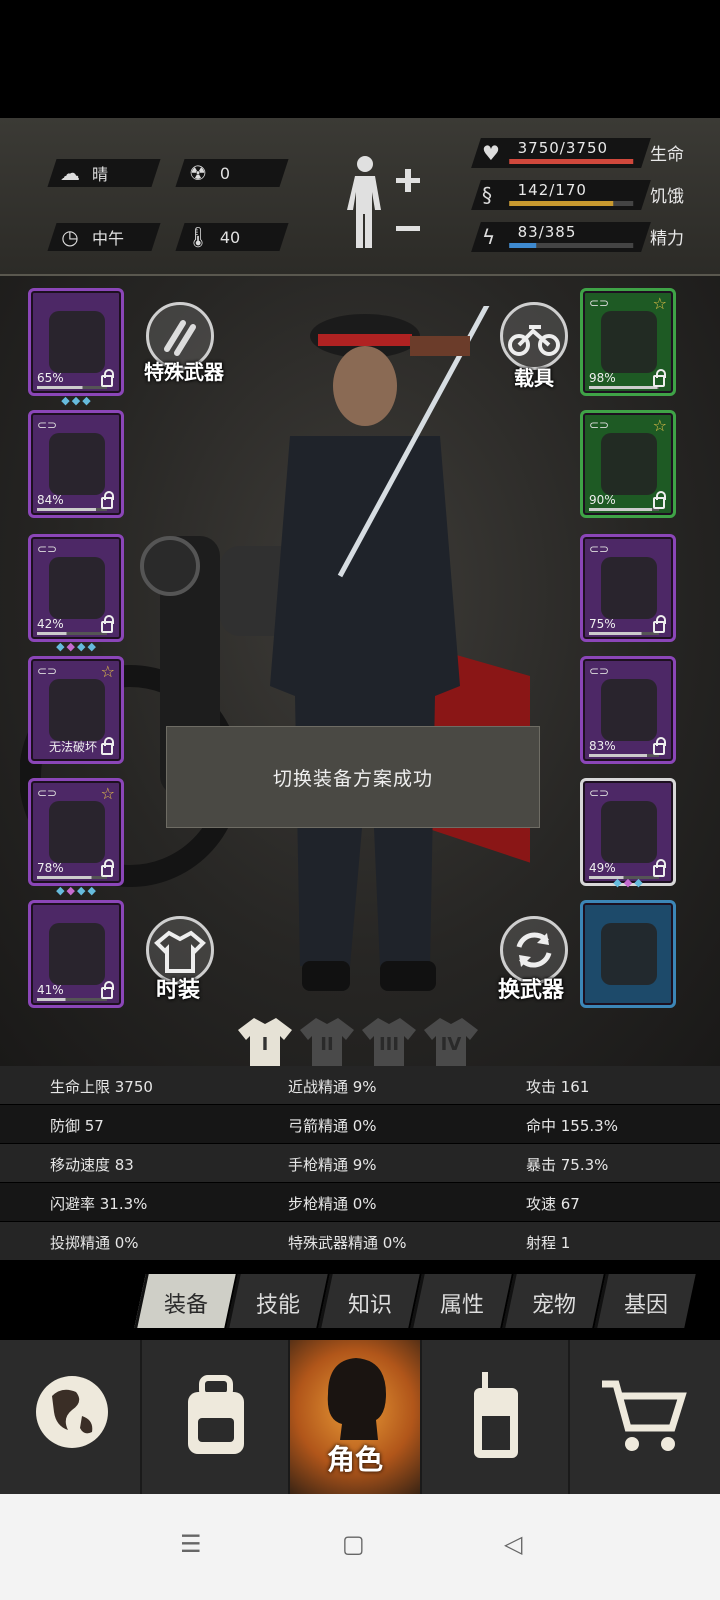 The width and height of the screenshot is (720, 1600). Describe the element at coordinates (534, 336) in the screenshot. I see `vehicle-button` at that location.